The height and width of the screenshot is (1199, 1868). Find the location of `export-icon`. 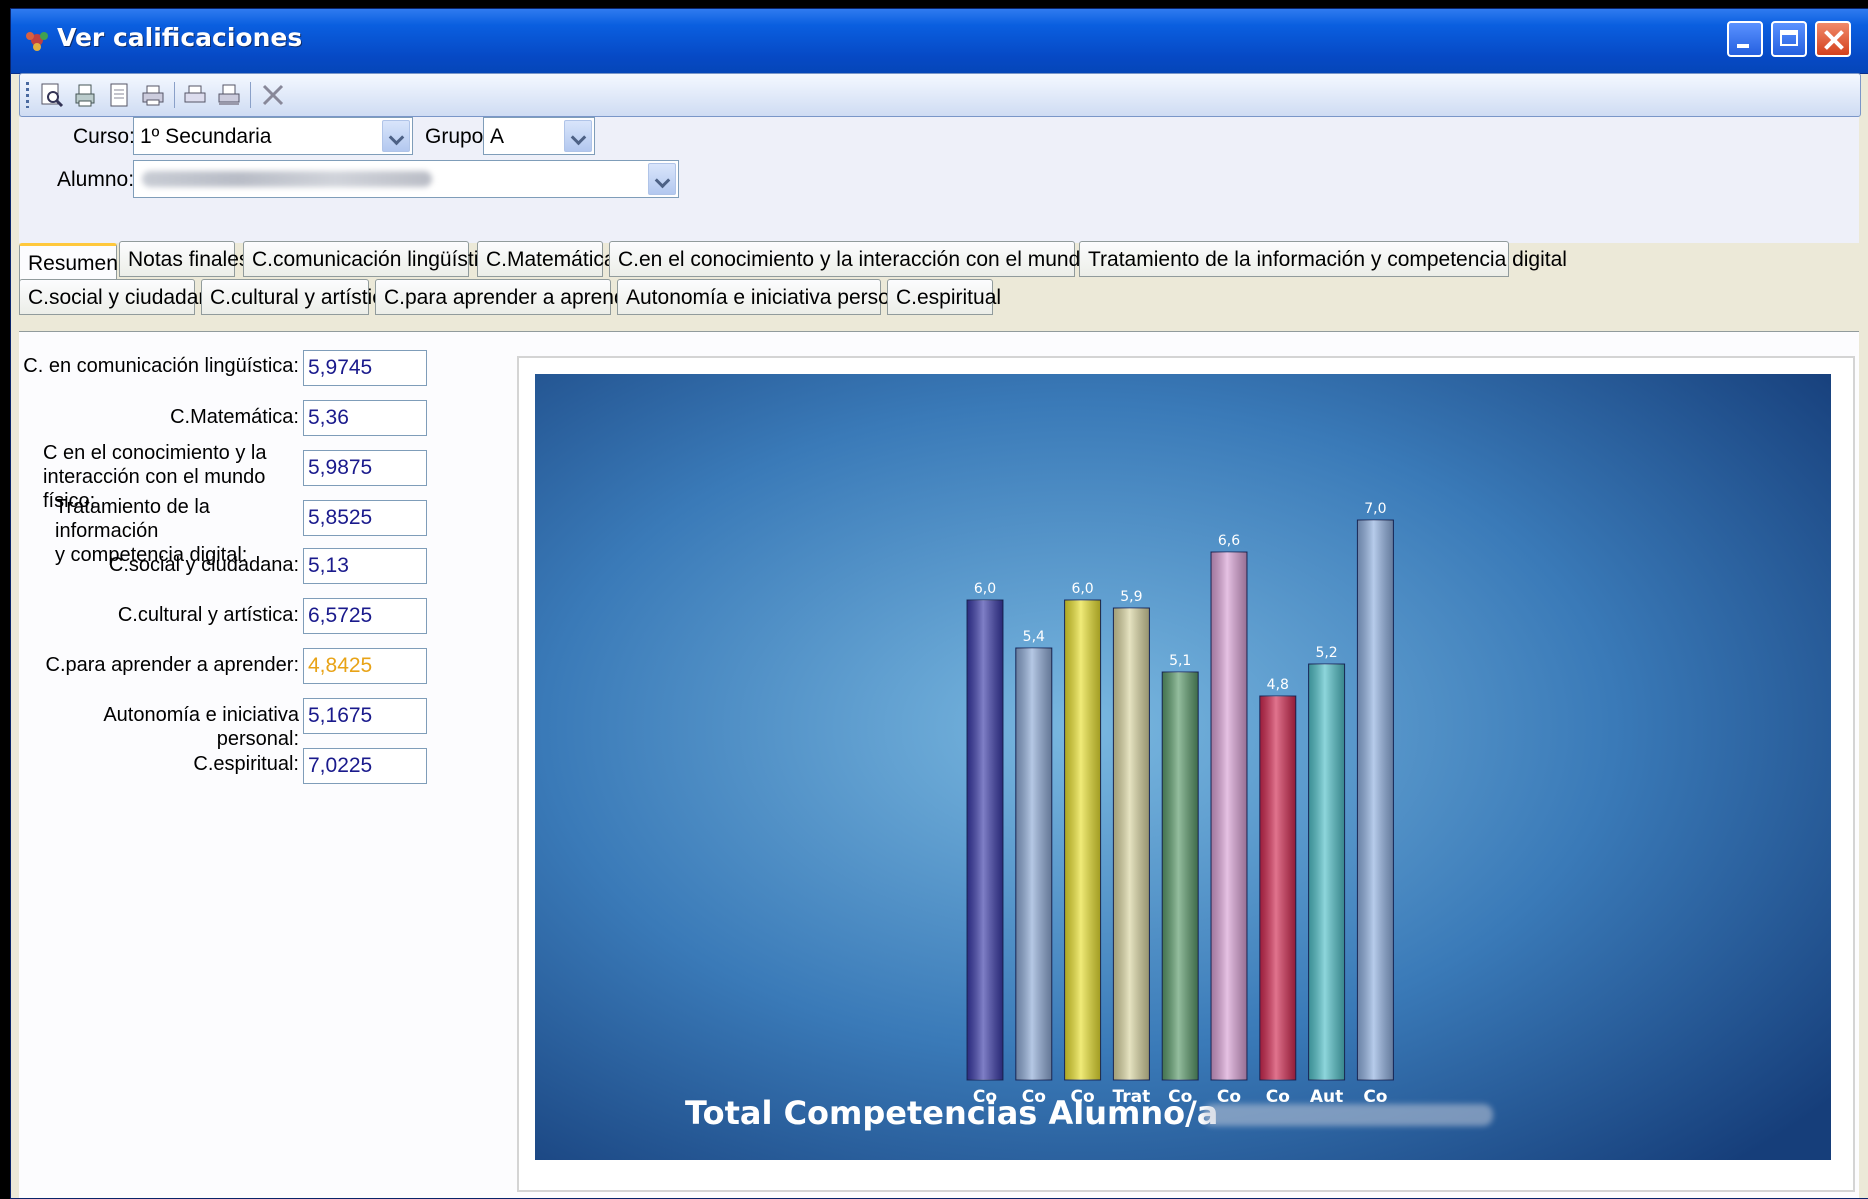

export-icon is located at coordinates (229, 95).